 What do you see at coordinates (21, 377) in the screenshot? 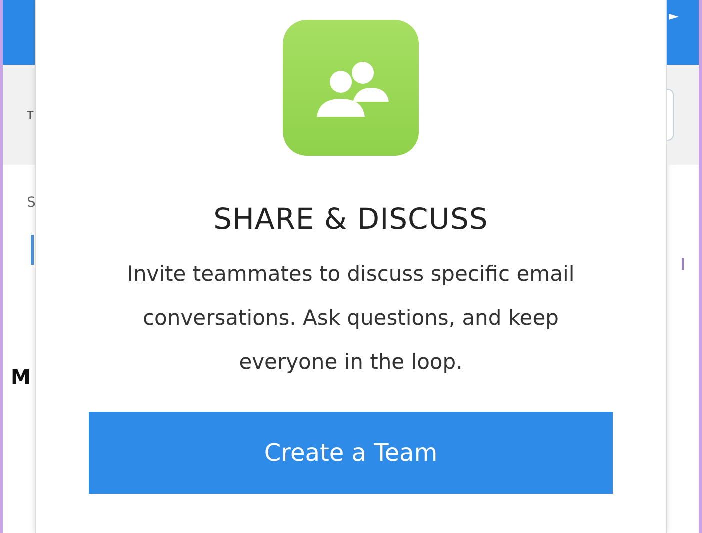
I see `heading-label: M` at bounding box center [21, 377].